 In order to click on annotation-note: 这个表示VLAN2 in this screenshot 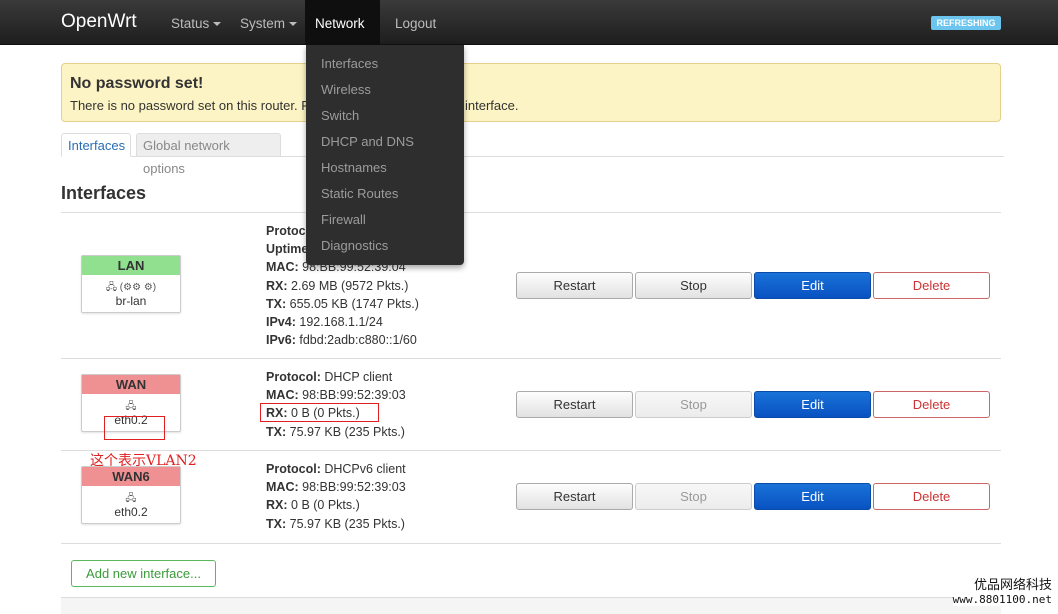, I will do `click(143, 461)`.